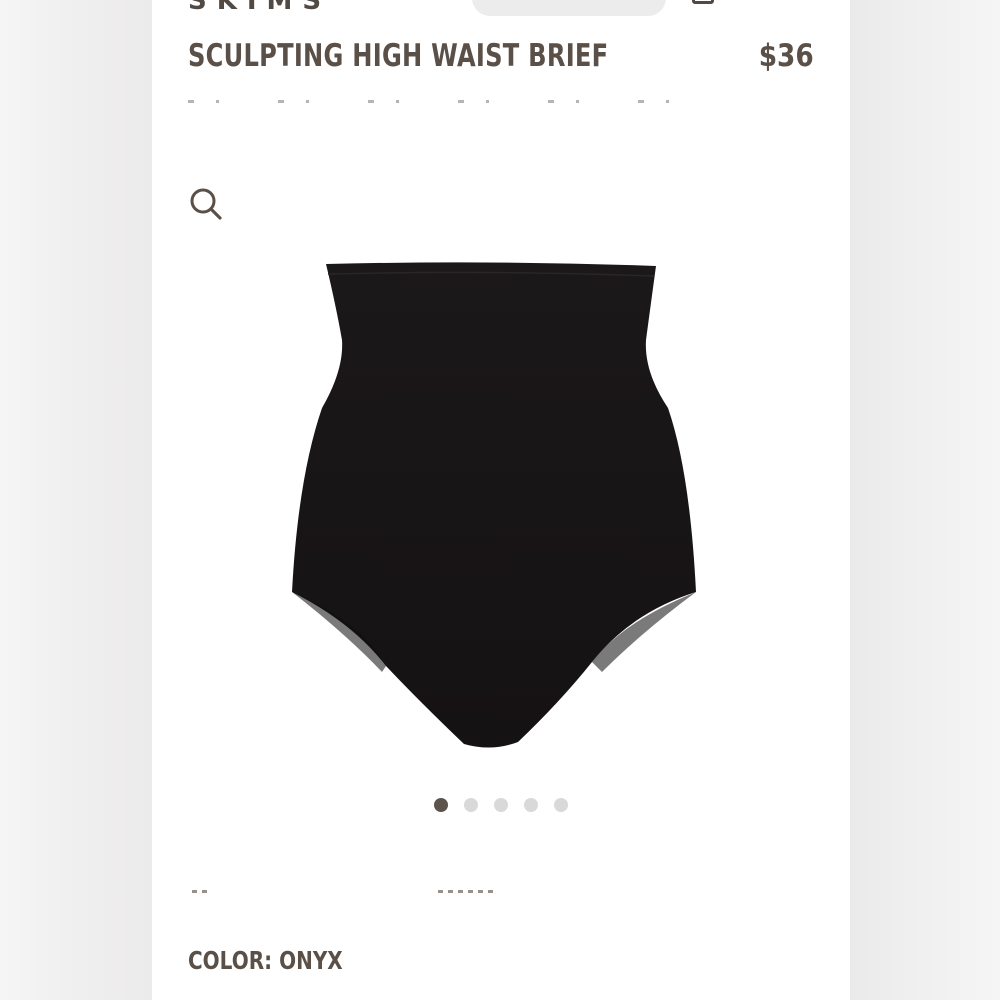  Describe the element at coordinates (703, 2) in the screenshot. I see `bag-icon` at that location.